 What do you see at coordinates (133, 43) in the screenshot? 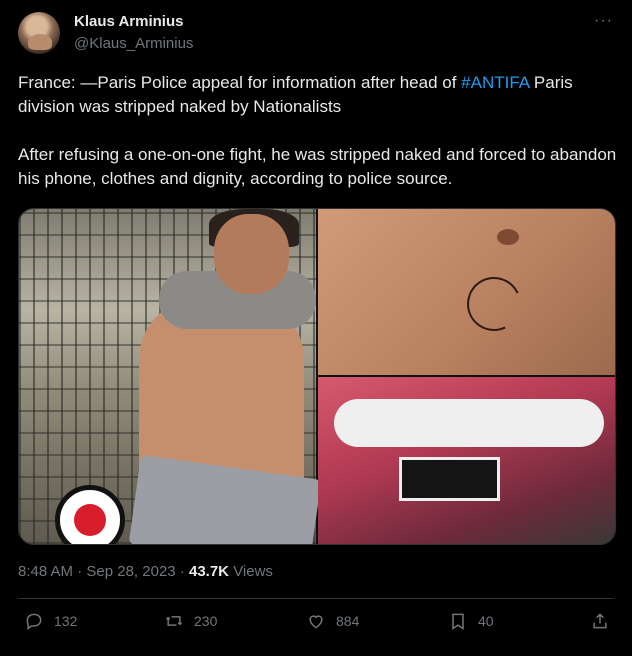
I see `author-handle: @Klaus_Arminius` at bounding box center [133, 43].